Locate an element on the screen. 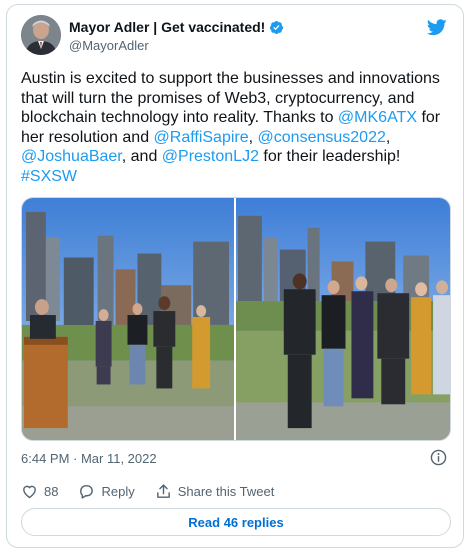 This screenshot has height=553, width=470. share-button: Share this Tweet is located at coordinates (215, 491).